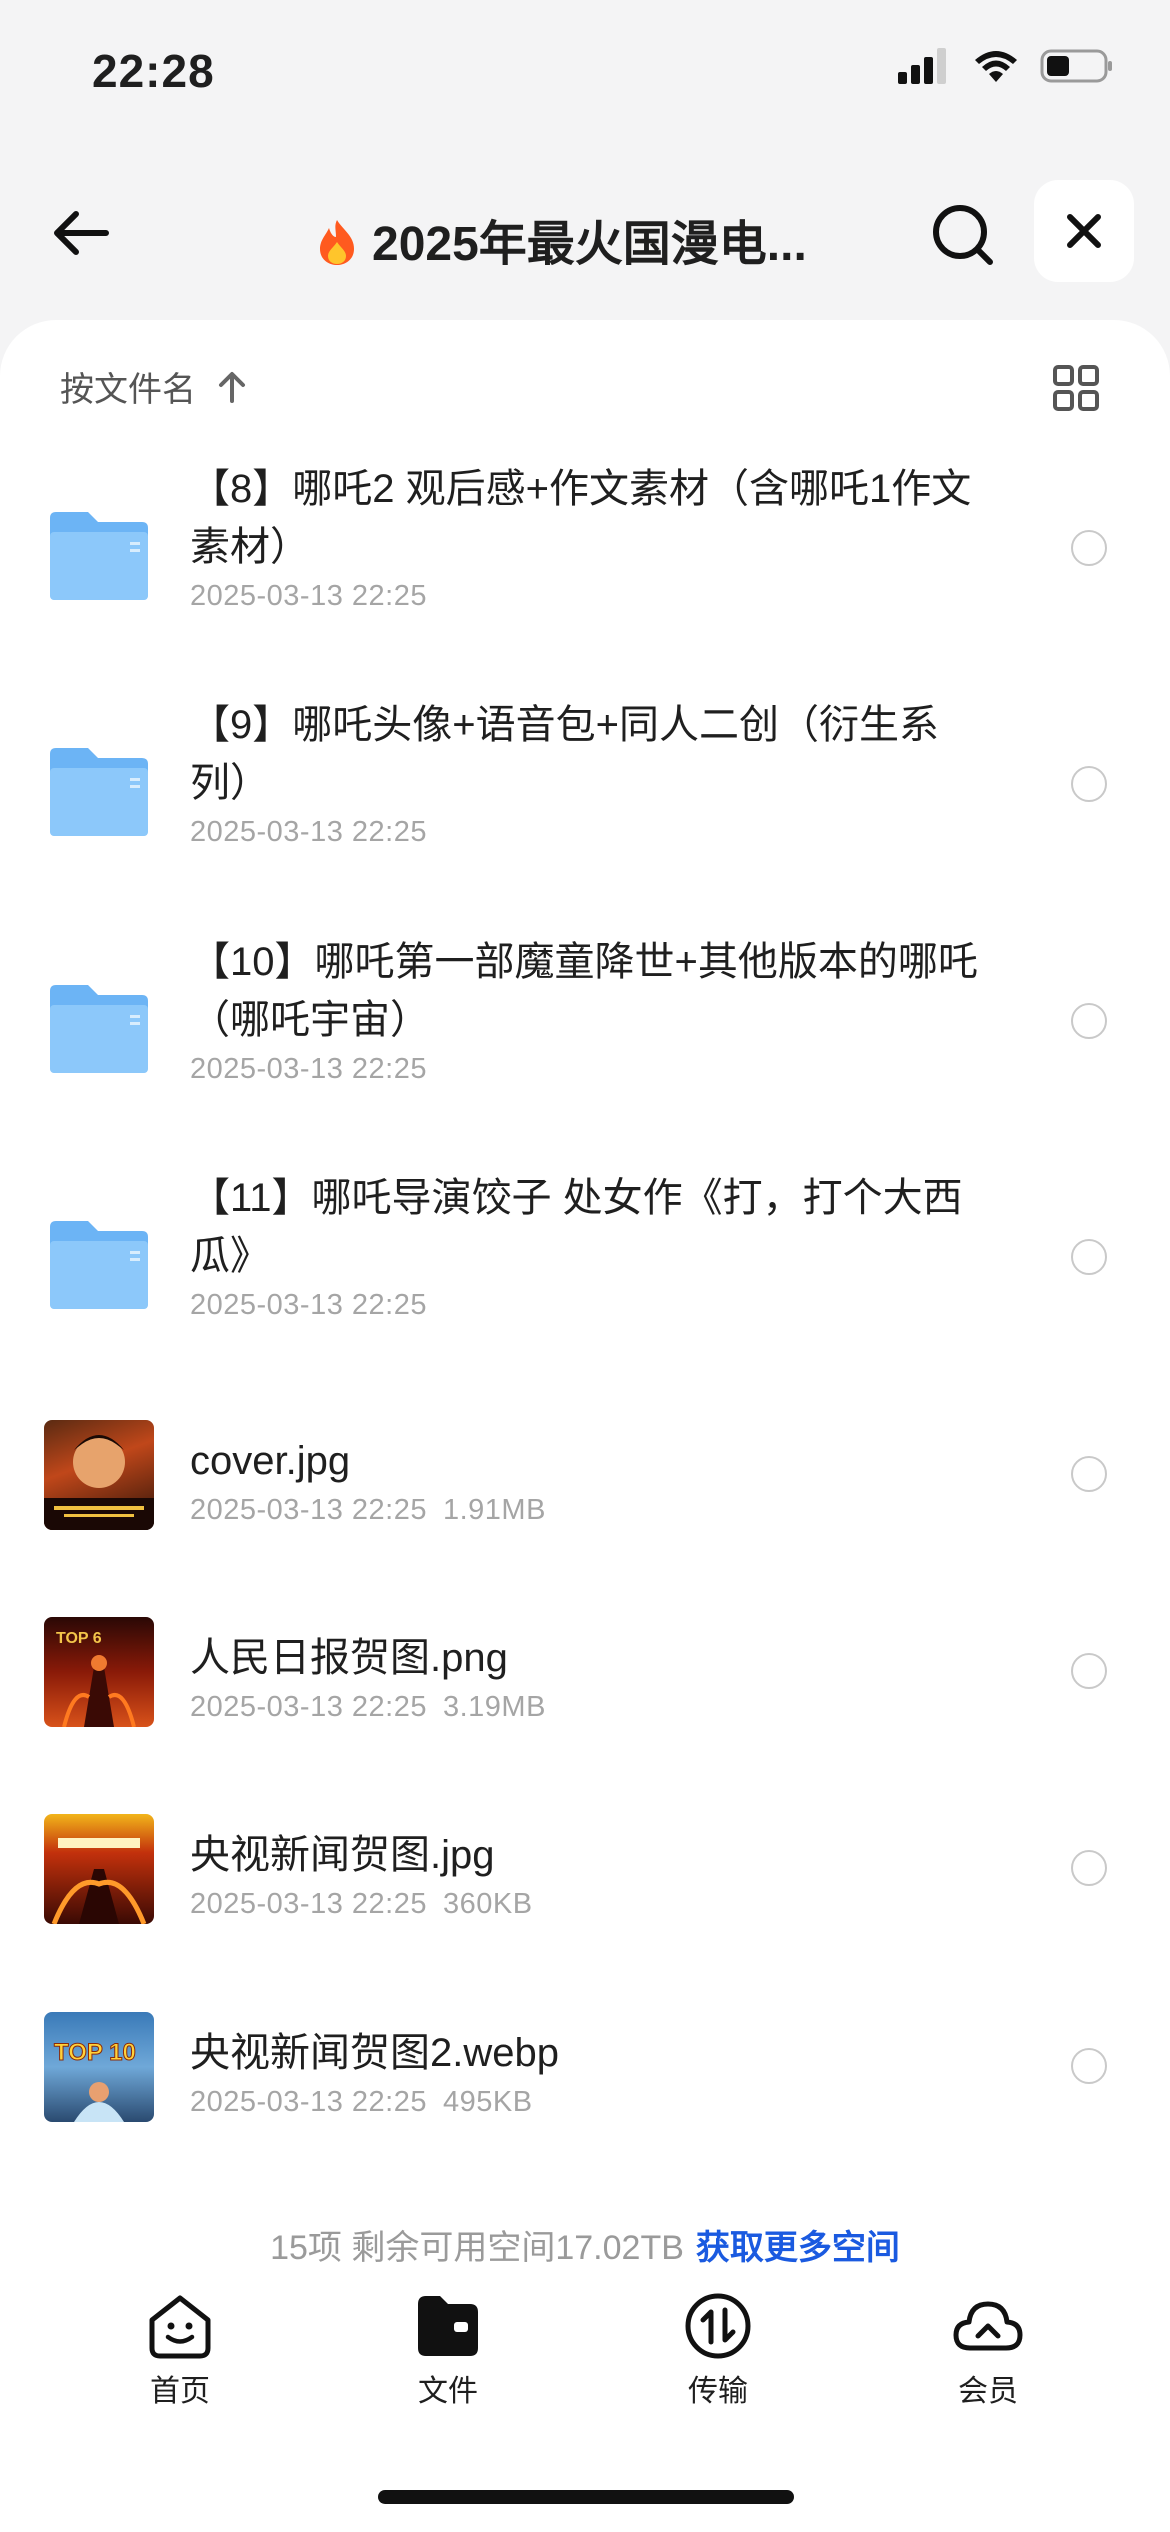 The image size is (1170, 2532). I want to click on wifi-icon, so click(996, 66).